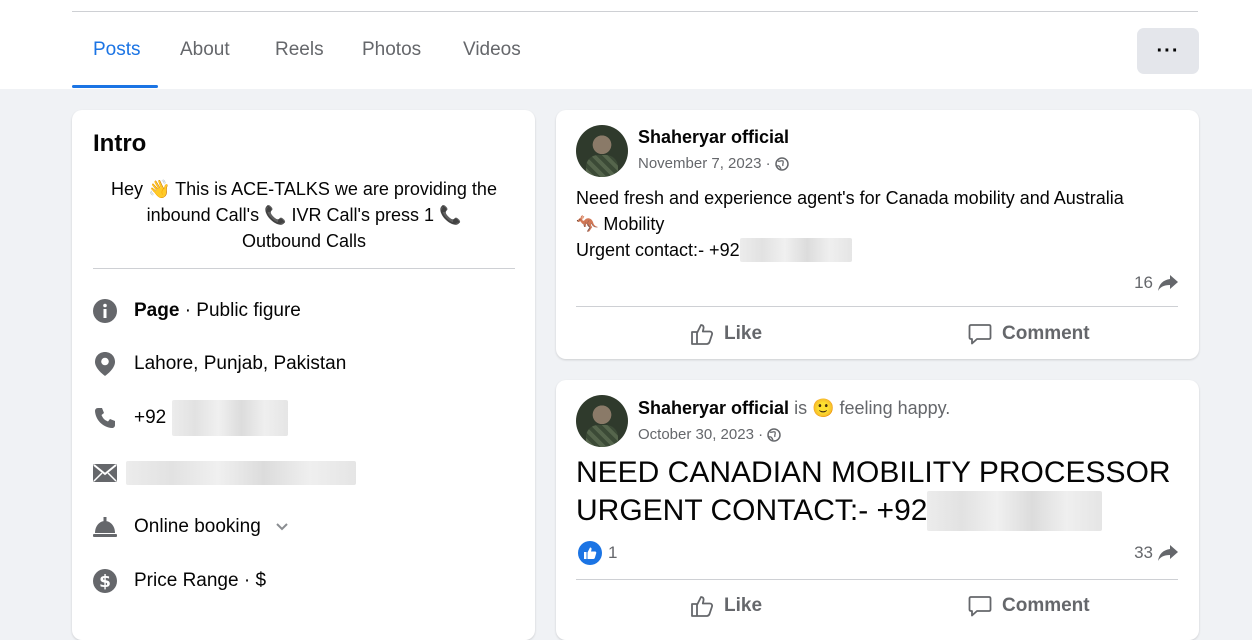 The height and width of the screenshot is (640, 1252). What do you see at coordinates (299, 50) in the screenshot?
I see `tab-reels: Reels` at bounding box center [299, 50].